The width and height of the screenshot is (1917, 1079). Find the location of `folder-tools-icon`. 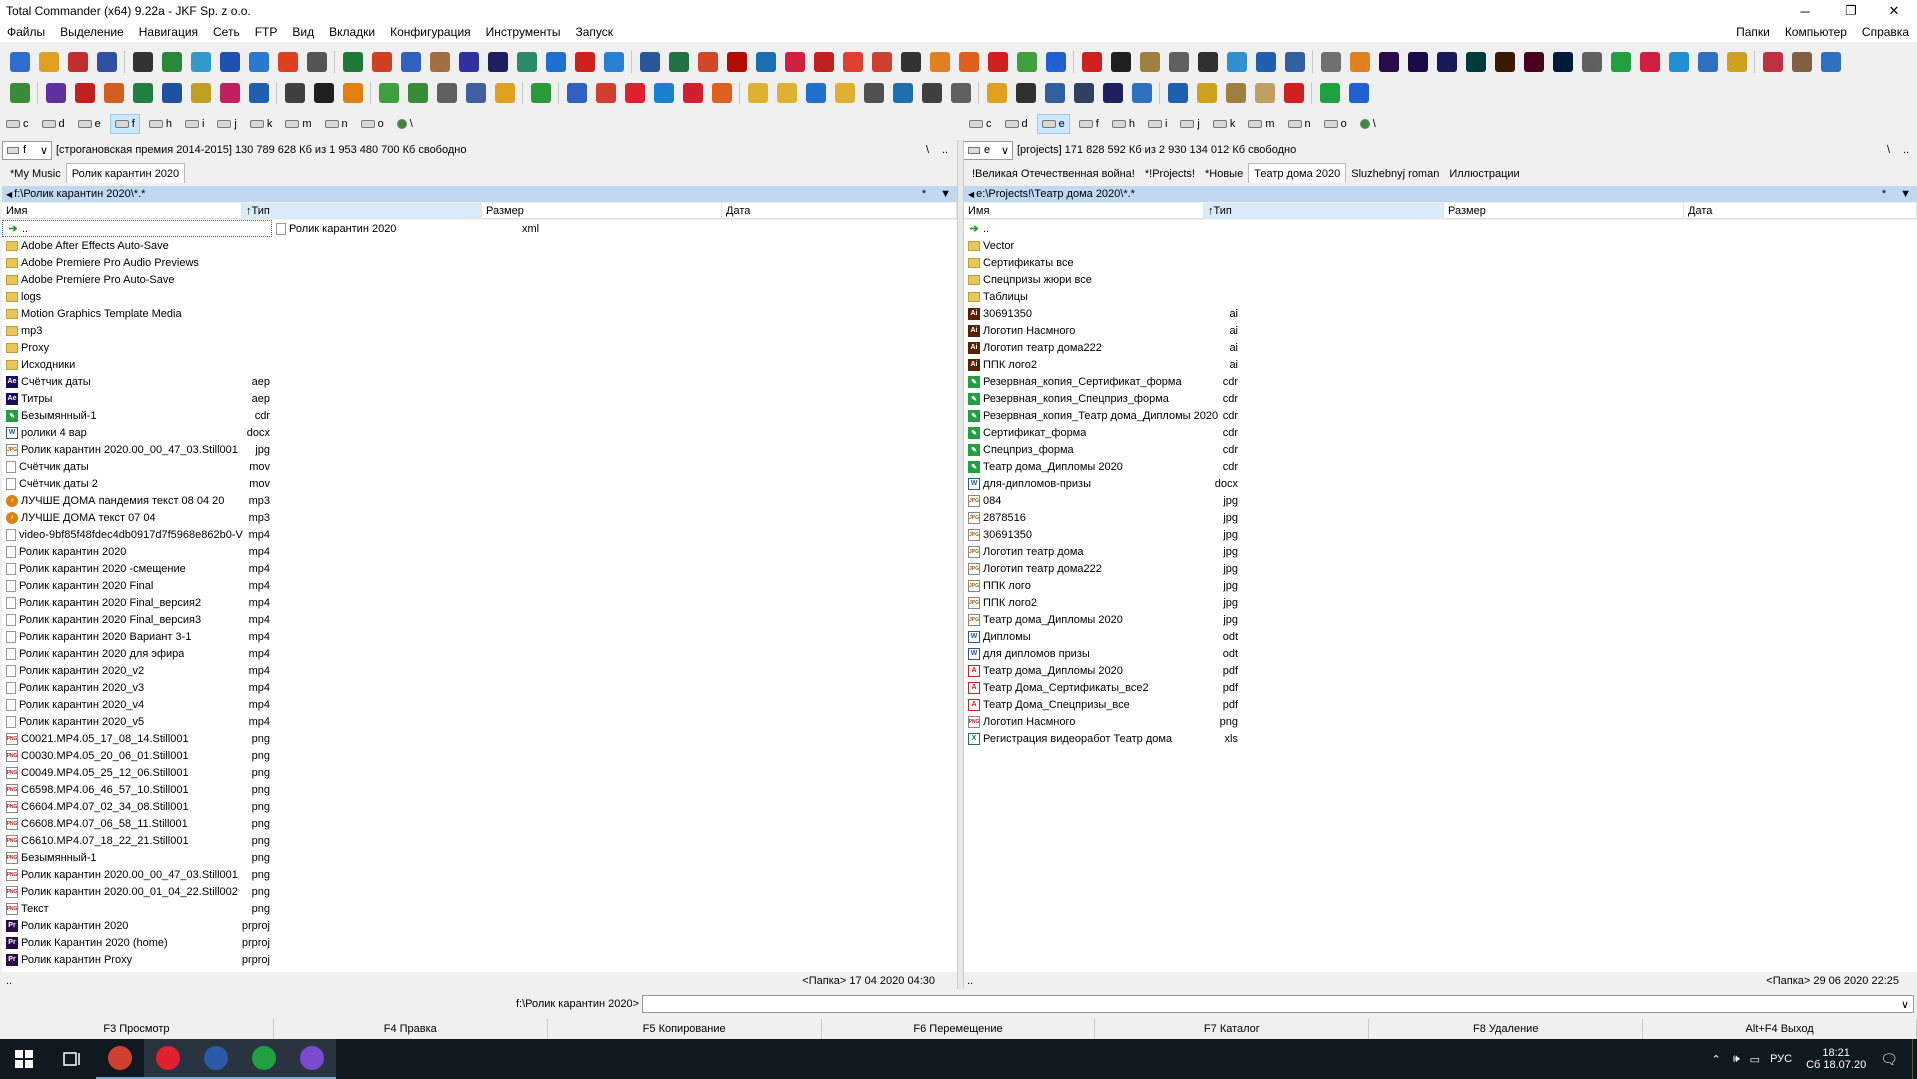

folder-tools-icon is located at coordinates (1708, 62).